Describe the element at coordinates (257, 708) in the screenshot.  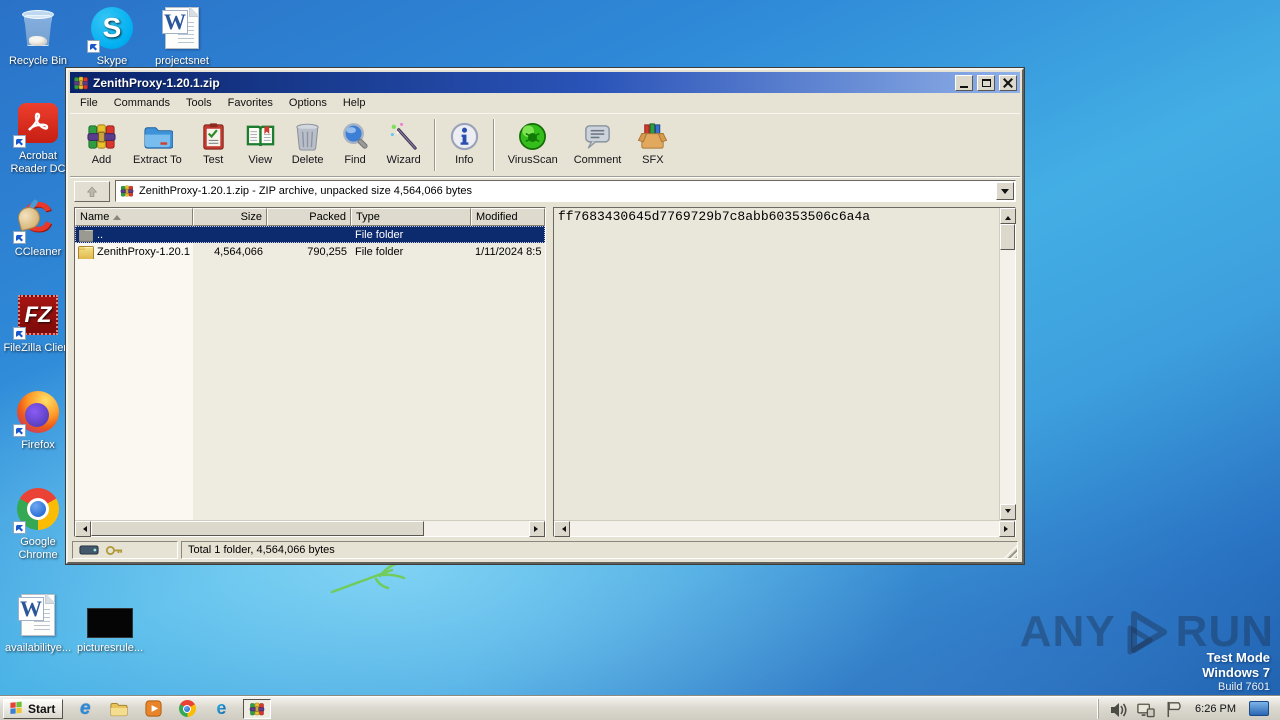
I see `winrar-taskbar-button` at that location.